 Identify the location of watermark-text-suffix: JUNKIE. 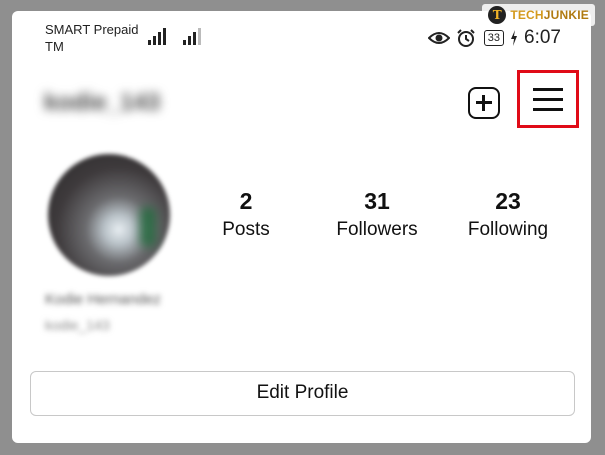
(566, 15).